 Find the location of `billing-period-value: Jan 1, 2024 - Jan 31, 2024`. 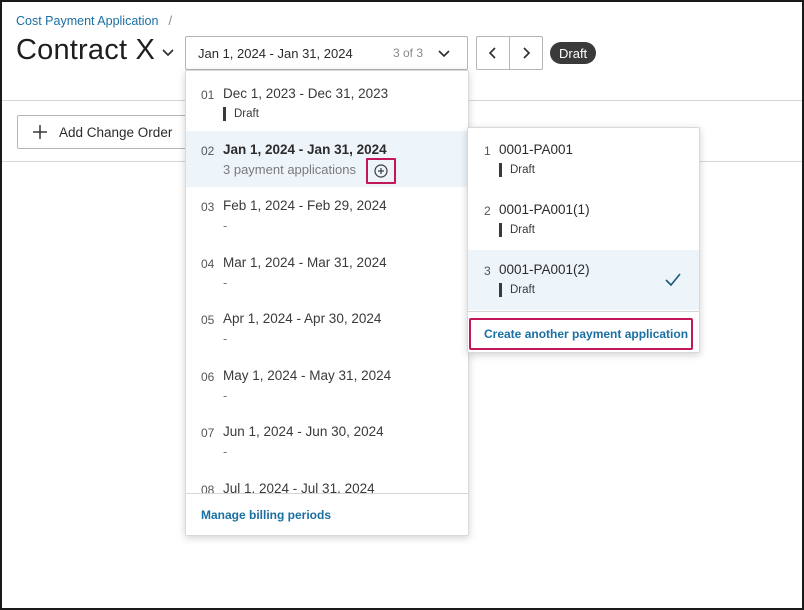

billing-period-value: Jan 1, 2024 - Jan 31, 2024 is located at coordinates (275, 53).